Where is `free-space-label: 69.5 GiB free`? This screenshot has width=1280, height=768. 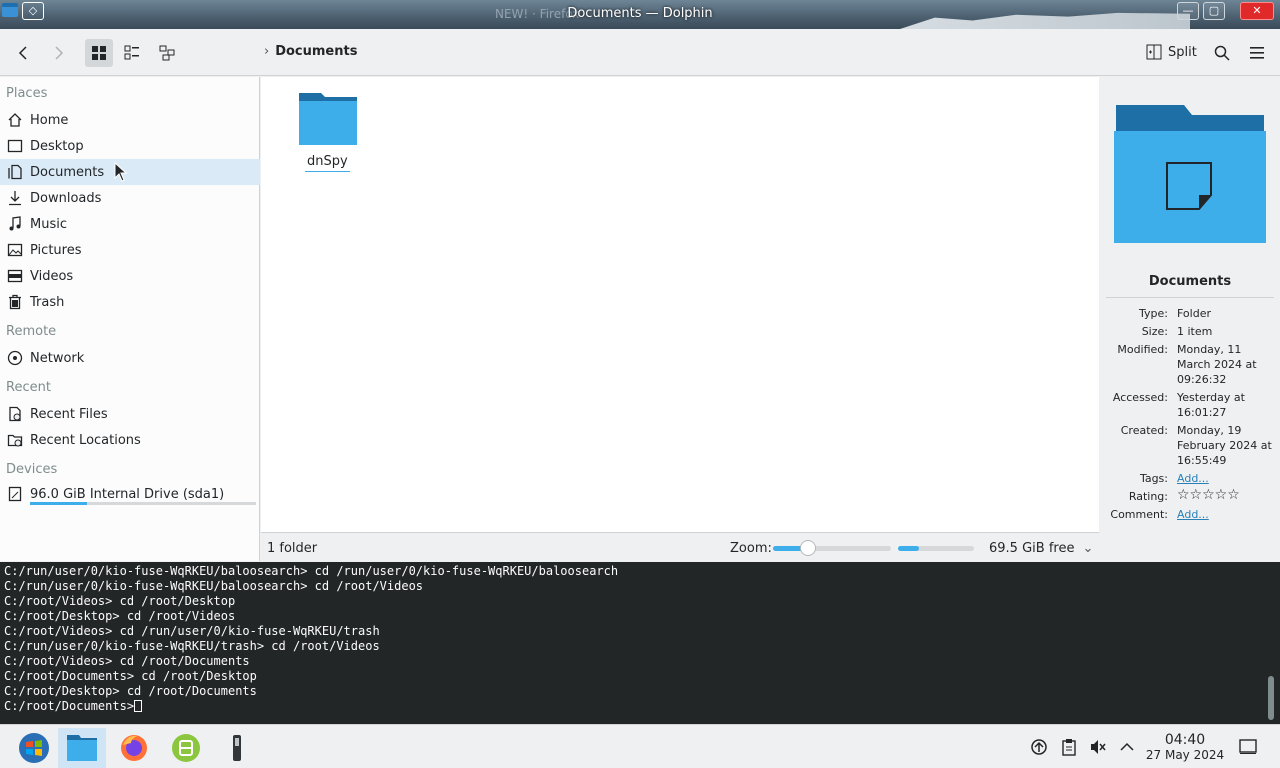 free-space-label: 69.5 GiB free is located at coordinates (1032, 548).